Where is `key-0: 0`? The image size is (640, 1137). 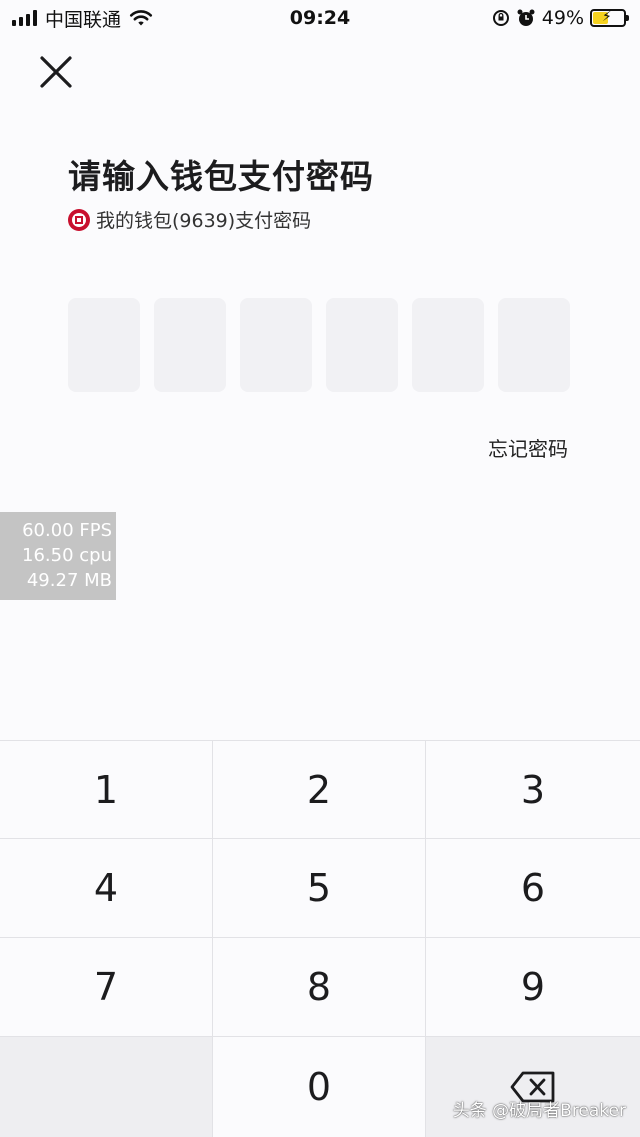 key-0: 0 is located at coordinates (319, 1087).